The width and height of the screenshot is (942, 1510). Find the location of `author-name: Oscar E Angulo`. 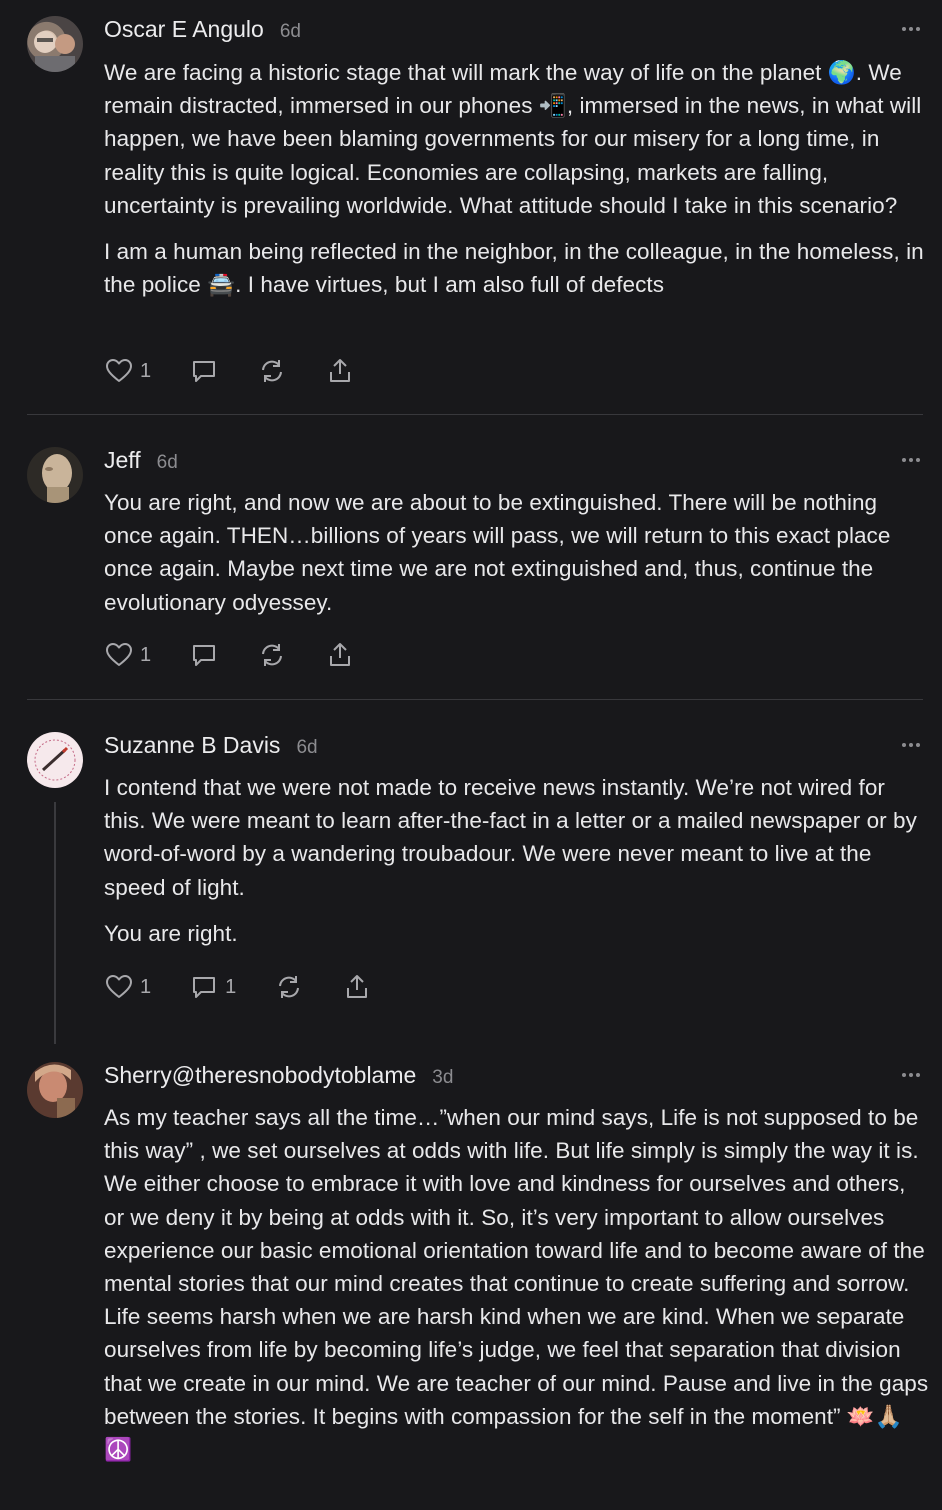

author-name: Oscar E Angulo is located at coordinates (184, 29).